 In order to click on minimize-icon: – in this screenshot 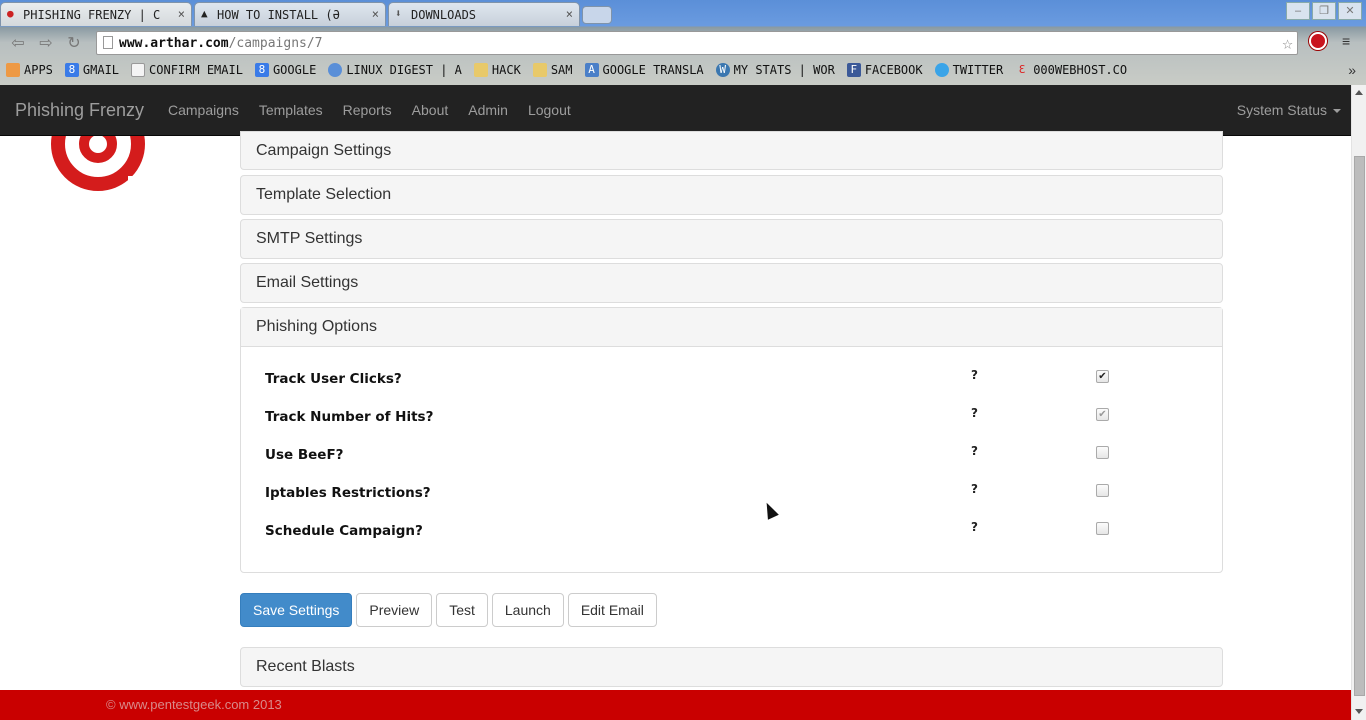, I will do `click(1298, 11)`.